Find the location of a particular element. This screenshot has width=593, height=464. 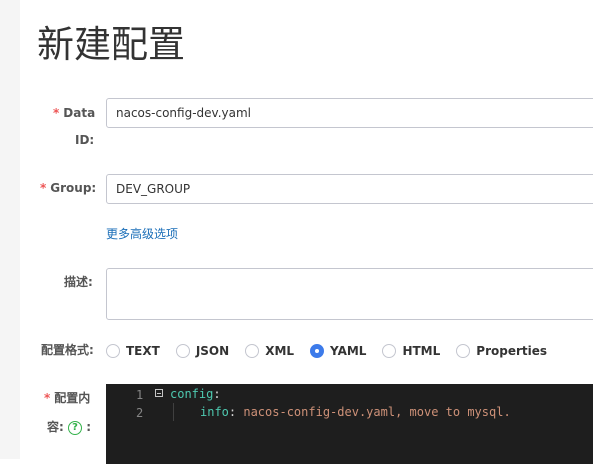

fold-toggle-icon is located at coordinates (159, 393).